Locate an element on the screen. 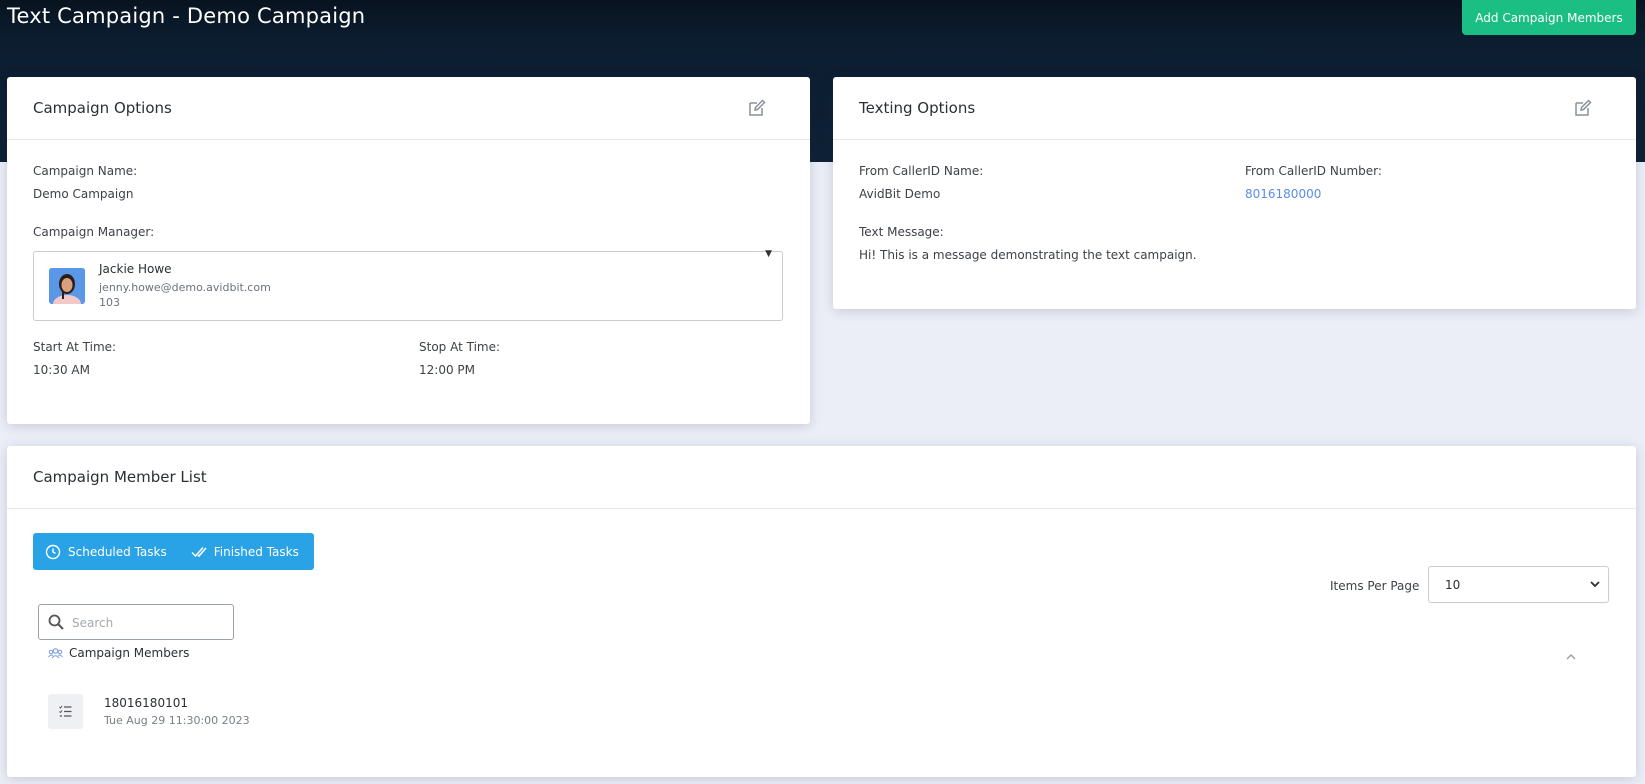 The height and width of the screenshot is (784, 1645). tab-finished-tasks-label: Finished Tasks is located at coordinates (256, 551).